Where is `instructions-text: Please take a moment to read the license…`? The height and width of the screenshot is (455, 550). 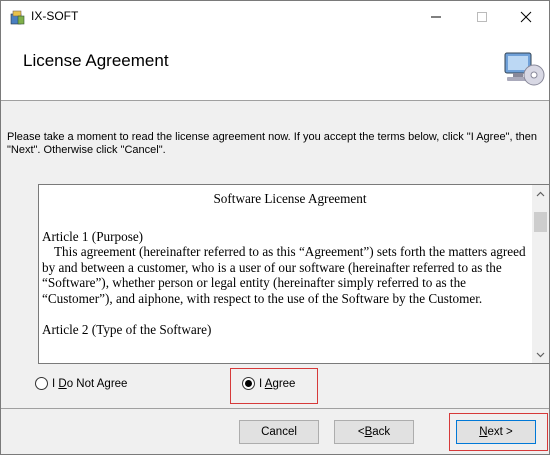 instructions-text: Please take a moment to read the license… is located at coordinates (272, 143).